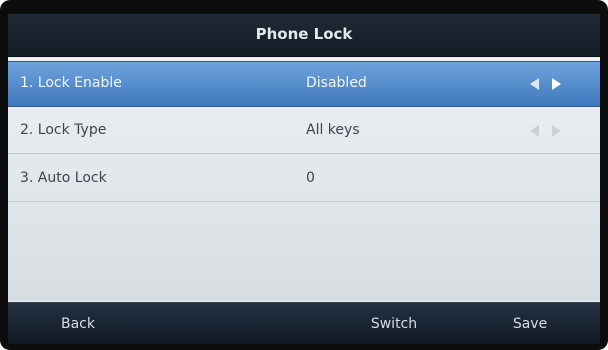  What do you see at coordinates (71, 83) in the screenshot?
I see `setting-label: 1. Lock Enable` at bounding box center [71, 83].